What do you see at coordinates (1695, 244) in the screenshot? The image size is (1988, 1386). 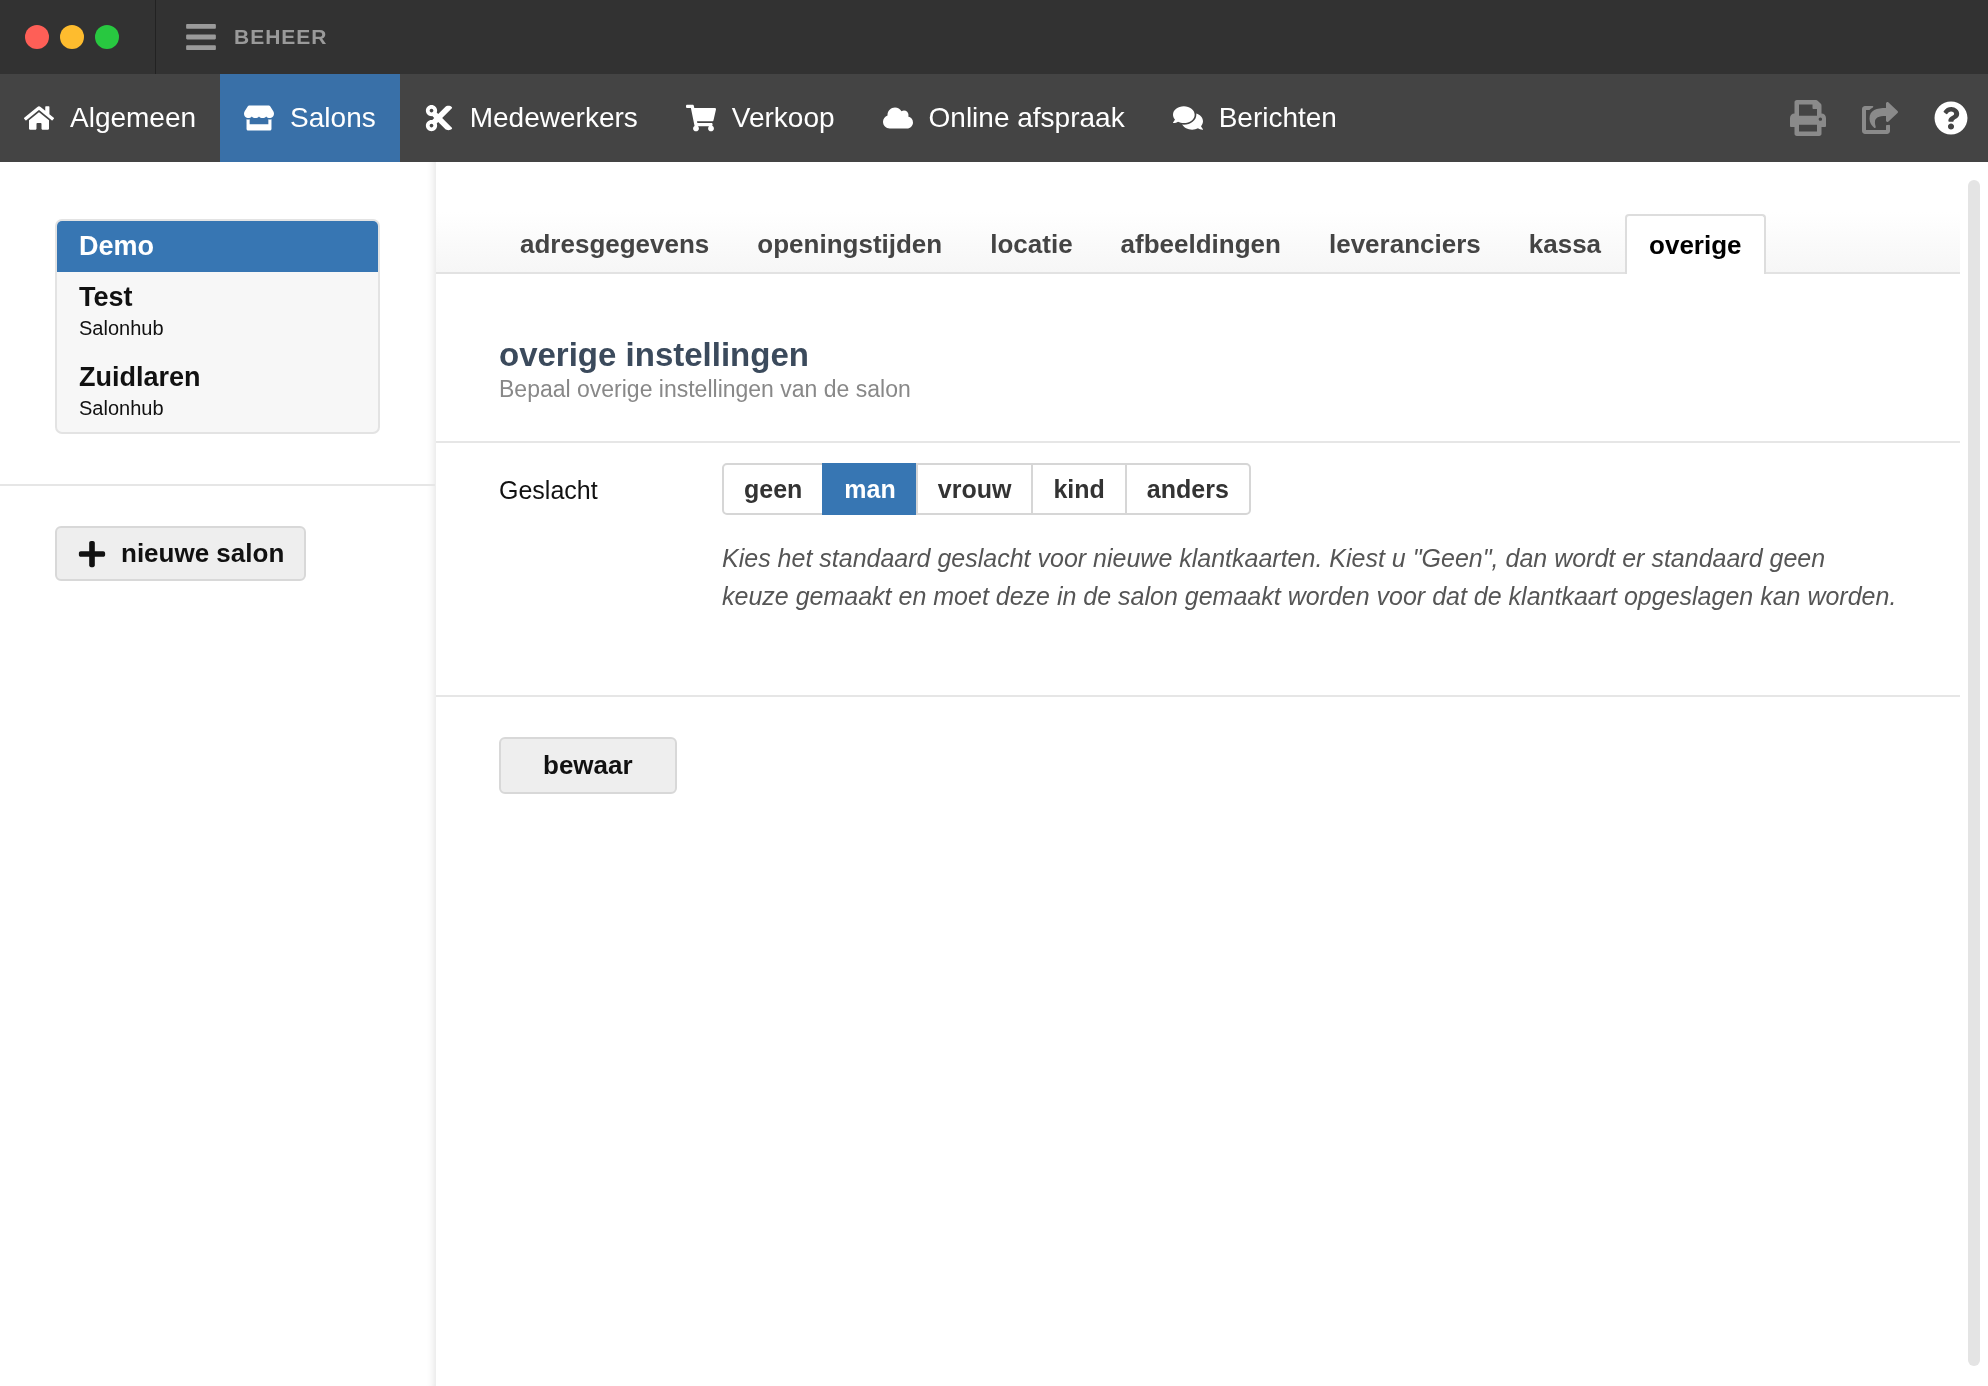 I see `tab: overige` at bounding box center [1695, 244].